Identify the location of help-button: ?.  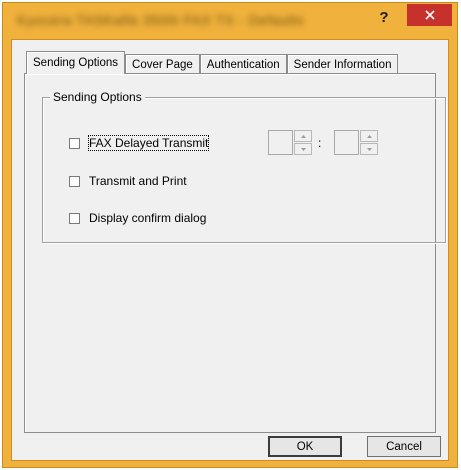
(384, 17).